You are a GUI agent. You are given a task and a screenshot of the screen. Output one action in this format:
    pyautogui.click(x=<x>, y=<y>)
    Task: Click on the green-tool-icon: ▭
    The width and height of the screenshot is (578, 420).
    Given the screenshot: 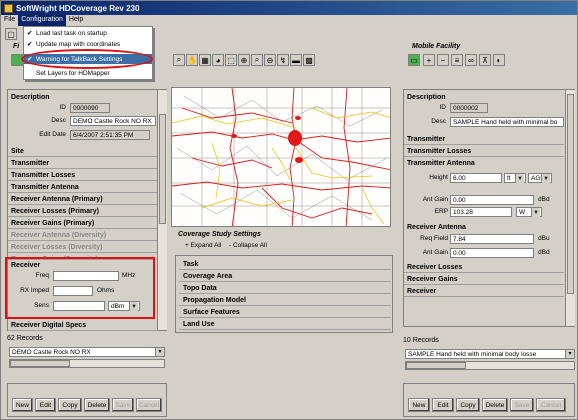 What is the action you would take?
    pyautogui.click(x=414, y=60)
    